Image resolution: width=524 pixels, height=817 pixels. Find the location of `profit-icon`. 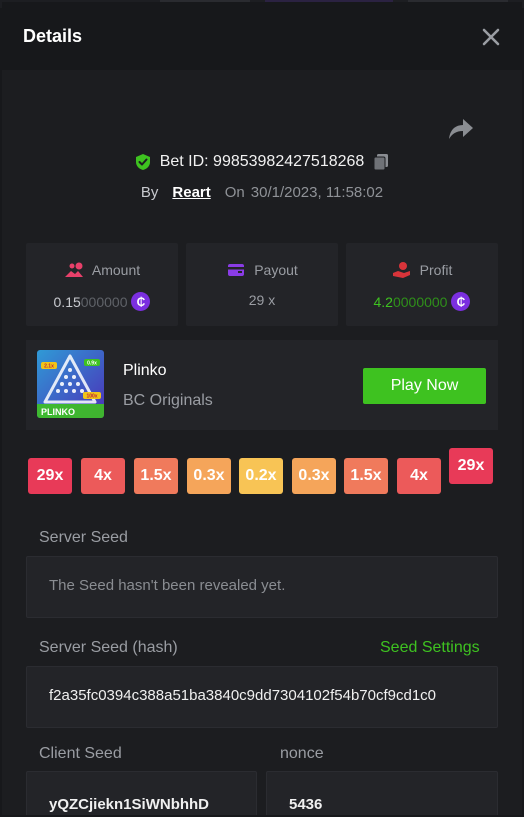

profit-icon is located at coordinates (401, 270).